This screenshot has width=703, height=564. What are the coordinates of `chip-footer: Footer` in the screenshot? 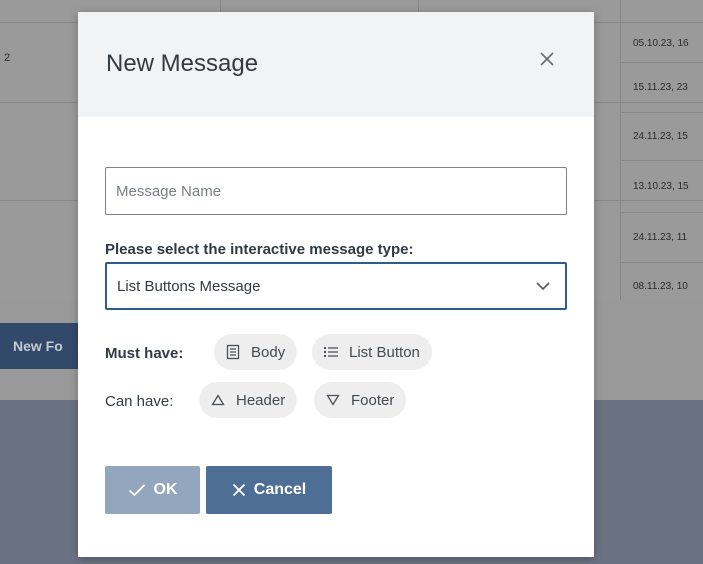 It's located at (360, 400).